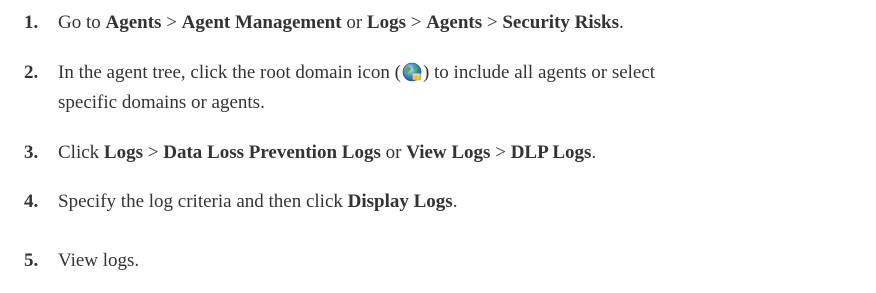 The width and height of the screenshot is (876, 293). What do you see at coordinates (539, 72) in the screenshot?
I see `step-text-run: ) to include all agents or select` at bounding box center [539, 72].